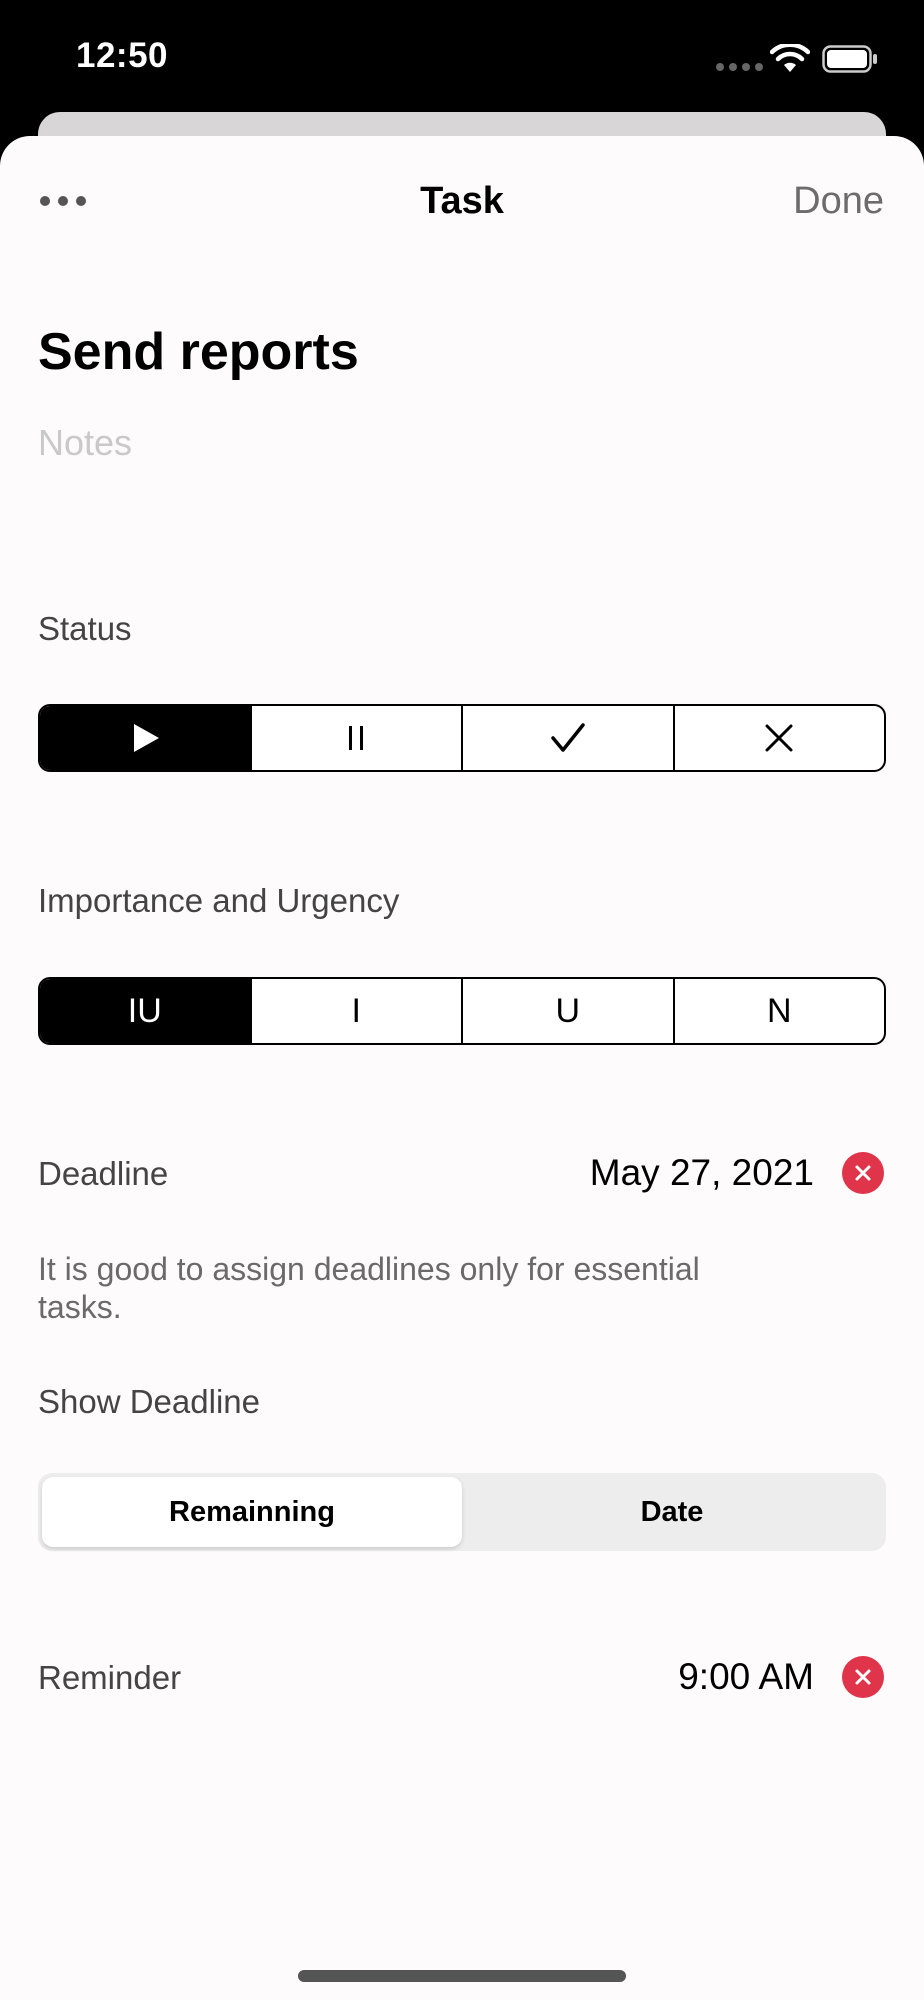 Image resolution: width=924 pixels, height=2000 pixels. Describe the element at coordinates (462, 201) in the screenshot. I see `nav-title: Task` at that location.